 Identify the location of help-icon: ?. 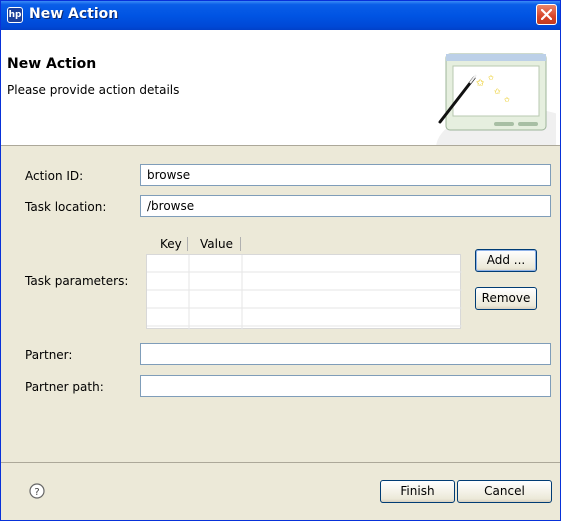
(37, 491).